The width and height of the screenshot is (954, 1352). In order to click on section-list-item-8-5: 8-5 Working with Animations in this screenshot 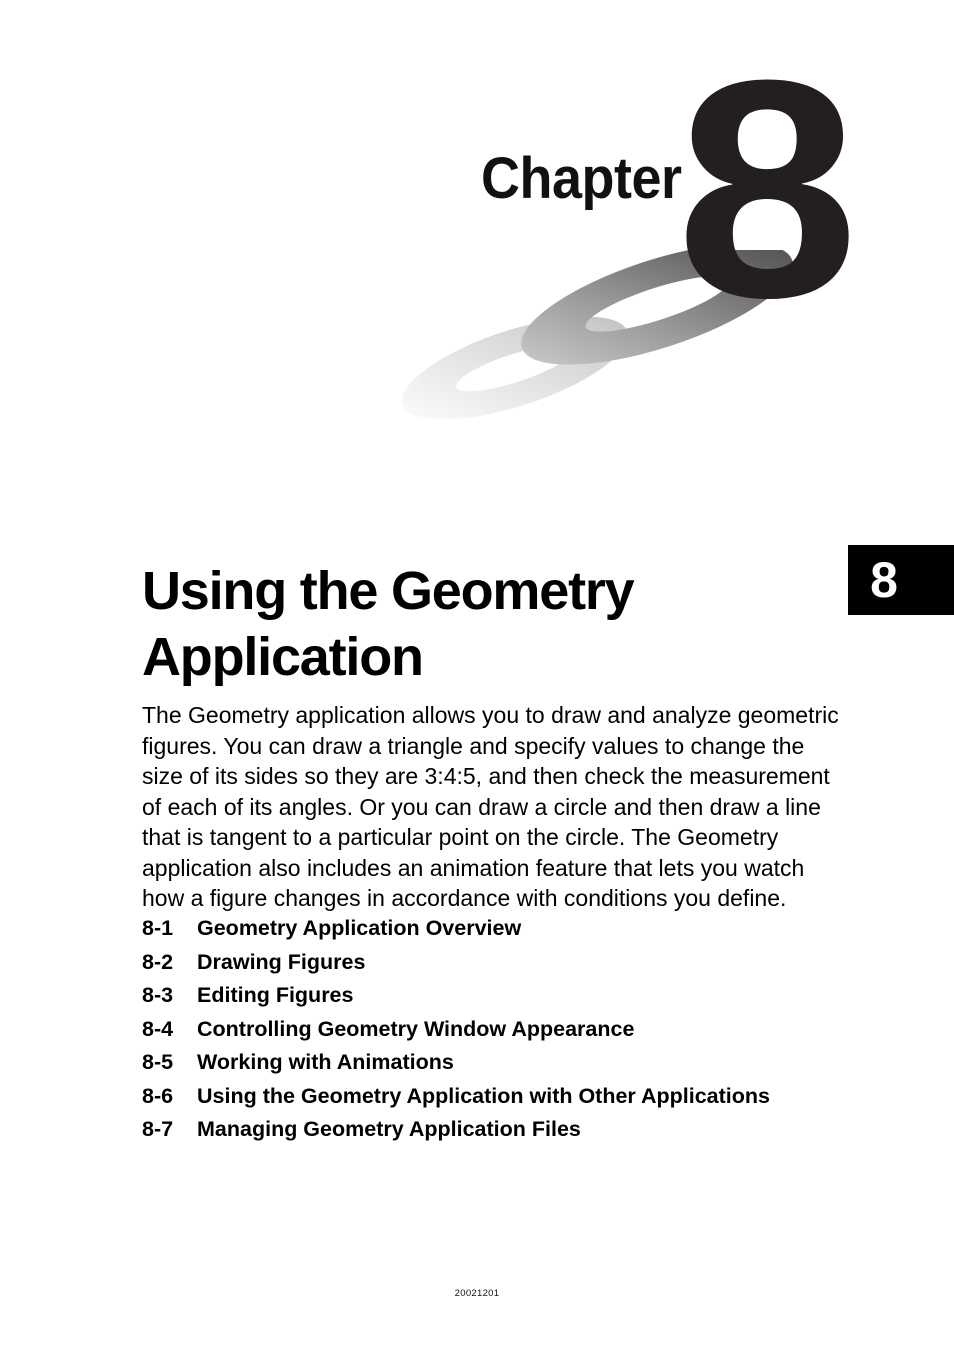, I will do `click(522, 1063)`.